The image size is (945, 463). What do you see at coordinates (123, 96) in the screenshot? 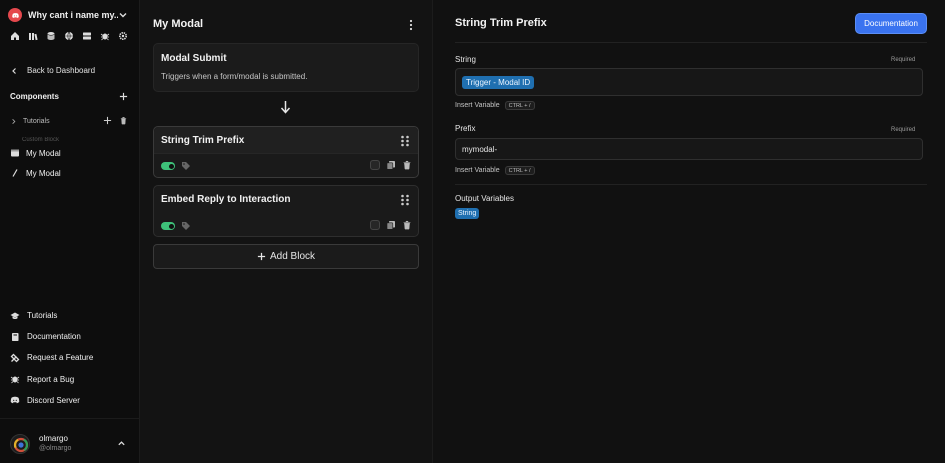
I see `add-component-icon` at bounding box center [123, 96].